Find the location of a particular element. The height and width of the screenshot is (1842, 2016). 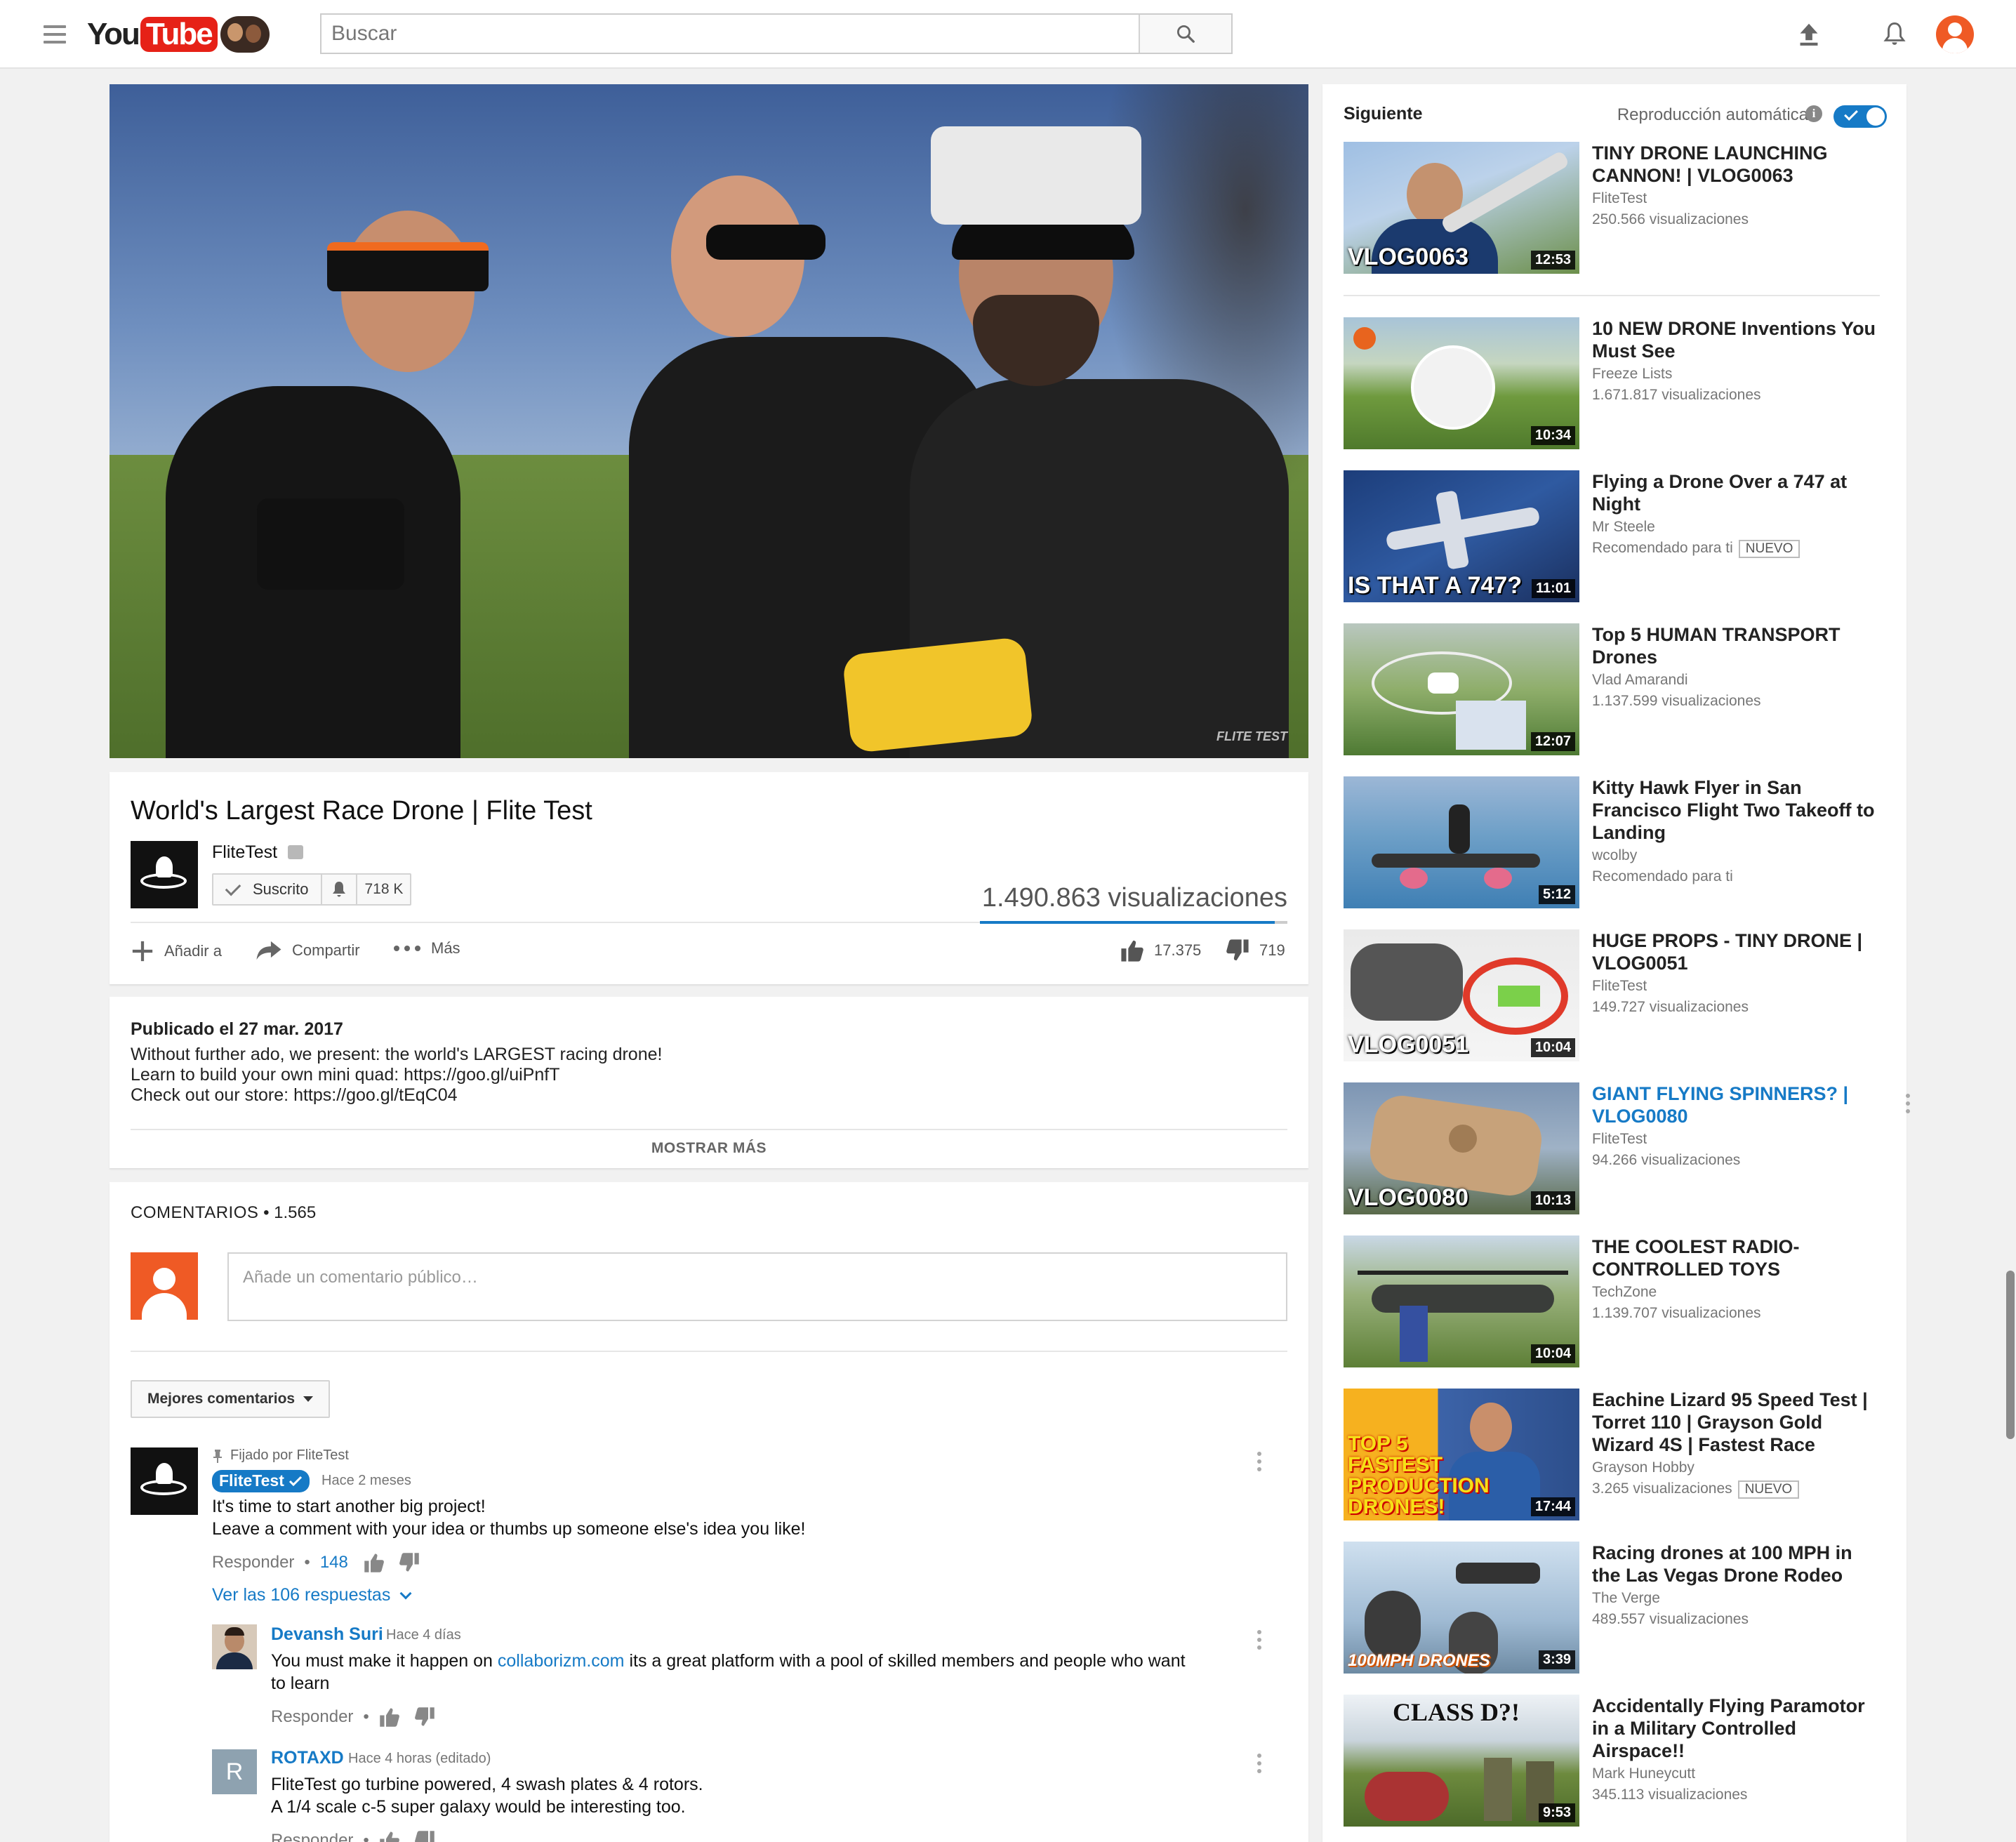

video-views: 1.671.817 visualizaciones is located at coordinates (1676, 395).